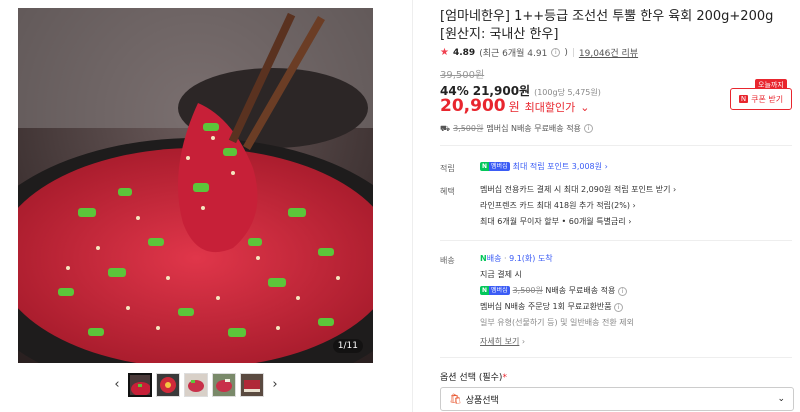 Image resolution: width=800 pixels, height=412 pixels. What do you see at coordinates (557, 342) in the screenshot?
I see `more-details-row: 자세히 보기 ›` at bounding box center [557, 342].